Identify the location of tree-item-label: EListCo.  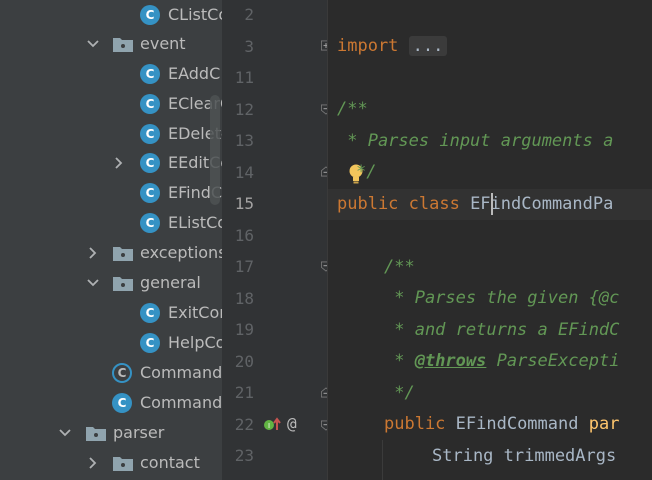
(195, 222).